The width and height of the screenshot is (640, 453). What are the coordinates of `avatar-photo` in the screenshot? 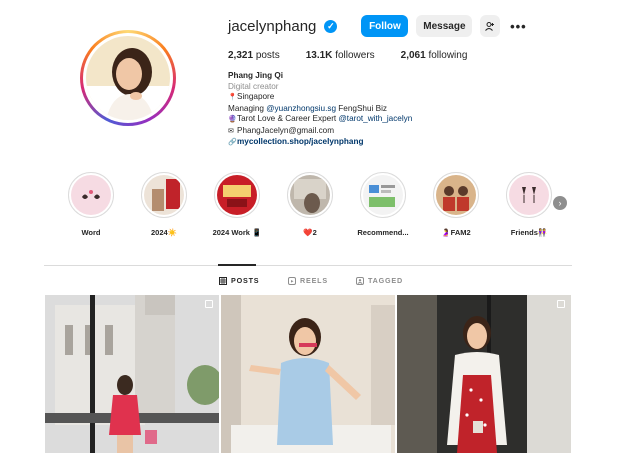 It's located at (128, 78).